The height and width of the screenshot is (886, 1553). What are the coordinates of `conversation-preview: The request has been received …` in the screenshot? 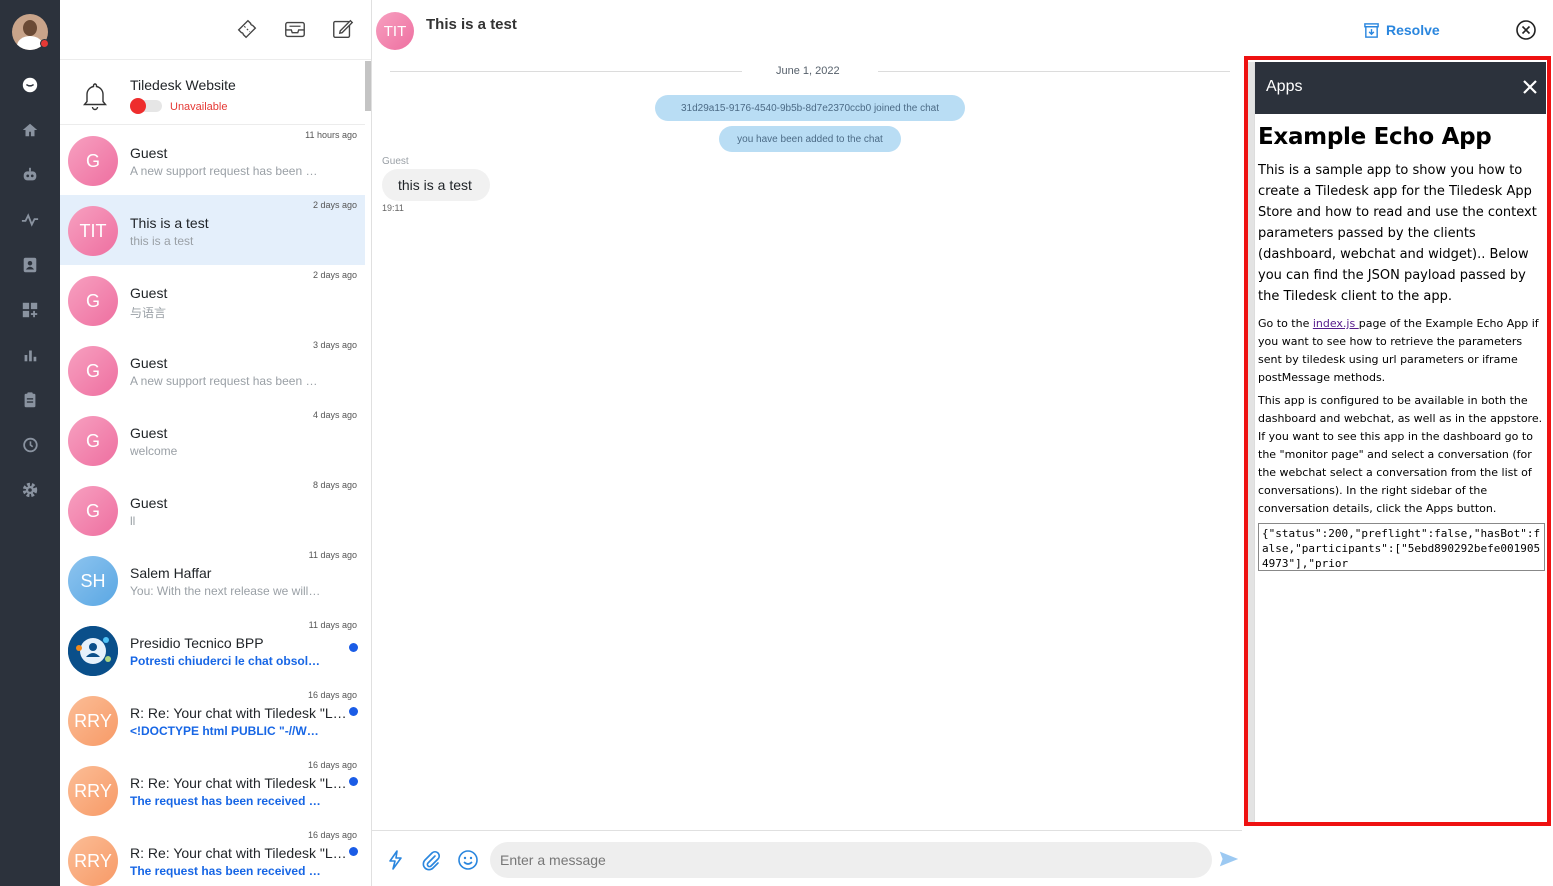 It's located at (225, 801).